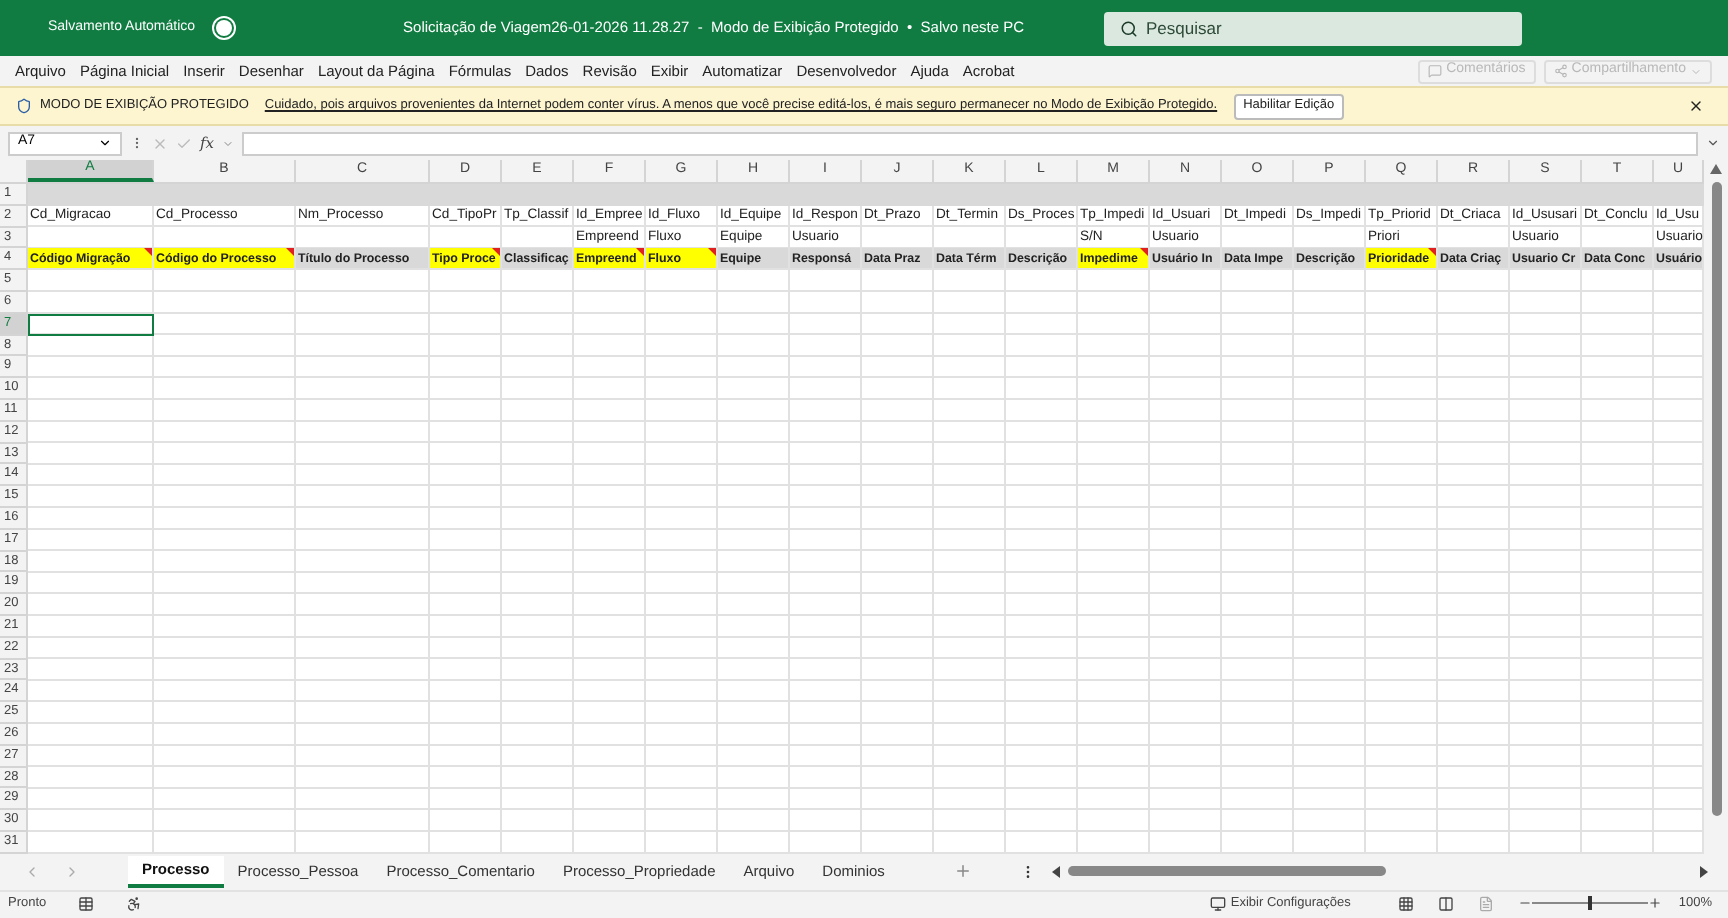 Image resolution: width=1728 pixels, height=918 pixels. What do you see at coordinates (134, 903) in the screenshot?
I see `accessibility-icon` at bounding box center [134, 903].